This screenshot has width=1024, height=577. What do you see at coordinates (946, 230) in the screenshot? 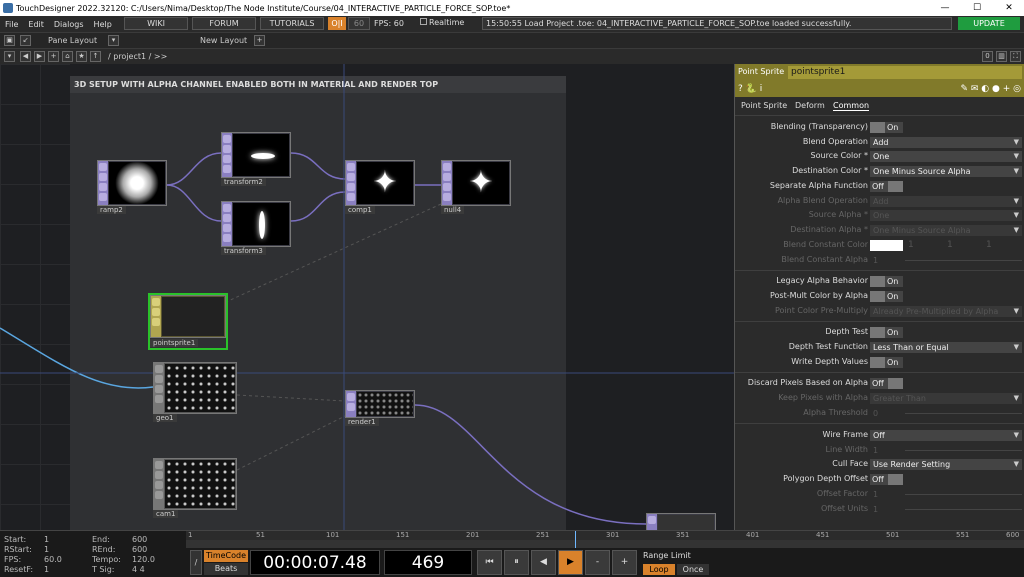
I see `dest-alpha-select: One Minus Source Alpha` at bounding box center [946, 230].